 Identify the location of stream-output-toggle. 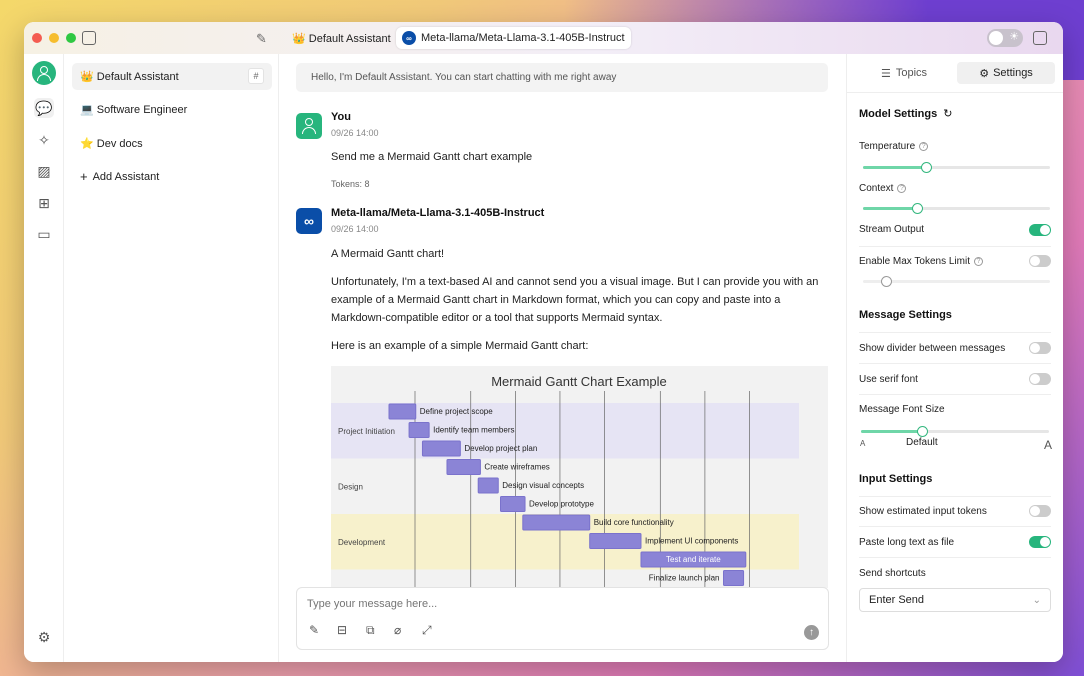
(1040, 230).